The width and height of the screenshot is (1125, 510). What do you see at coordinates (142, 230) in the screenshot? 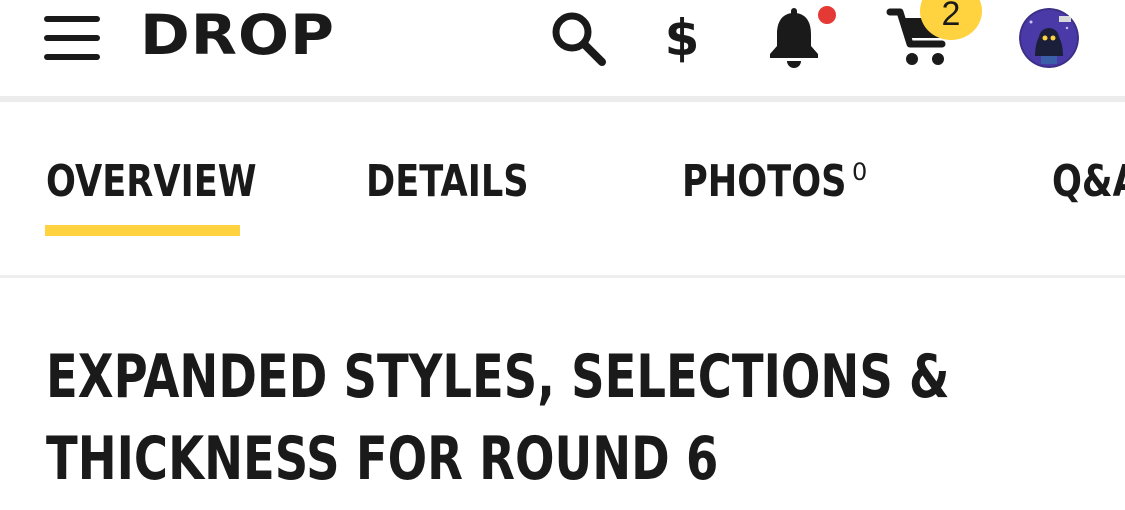
I see `active-tab-indicator` at bounding box center [142, 230].